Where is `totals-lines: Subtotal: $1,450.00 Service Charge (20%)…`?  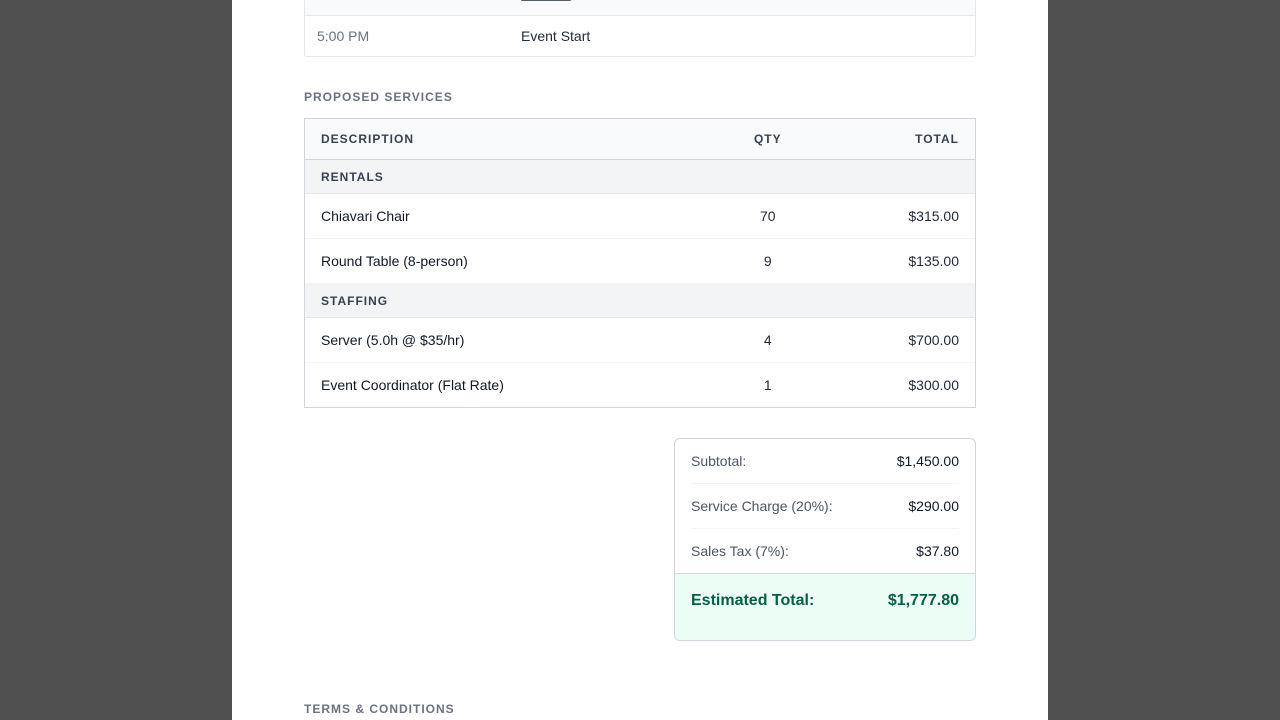 totals-lines: Subtotal: $1,450.00 Service Charge (20%)… is located at coordinates (825, 506).